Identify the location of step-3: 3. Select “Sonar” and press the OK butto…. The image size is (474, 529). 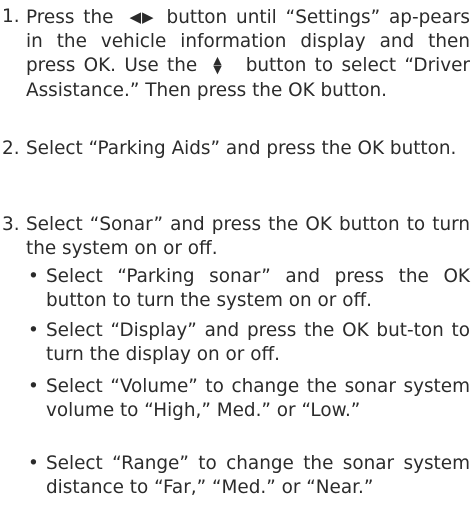
(236, 237).